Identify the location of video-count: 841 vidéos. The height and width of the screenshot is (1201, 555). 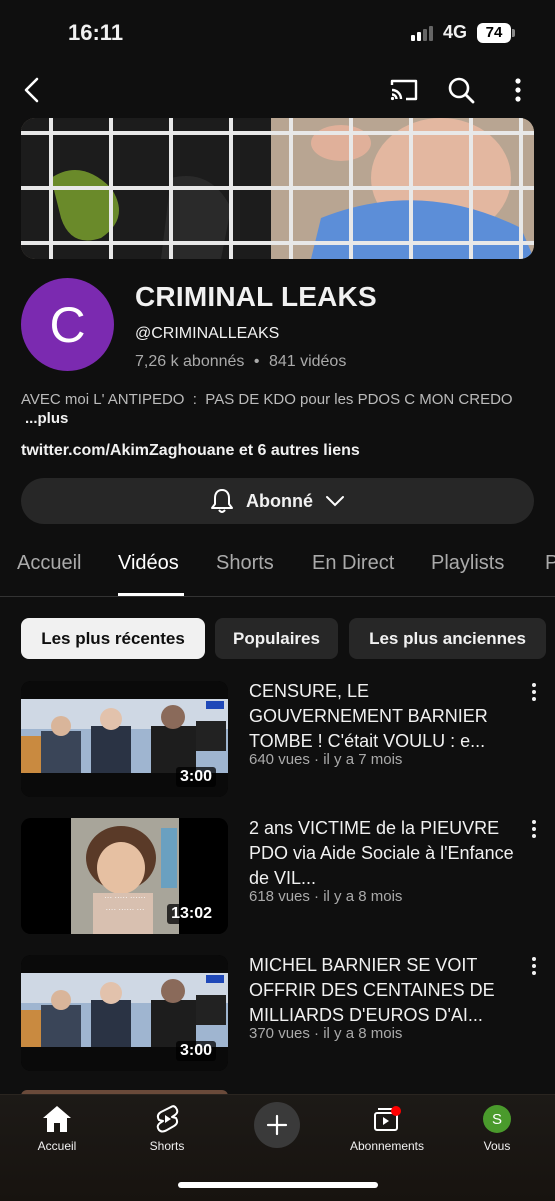
(307, 361).